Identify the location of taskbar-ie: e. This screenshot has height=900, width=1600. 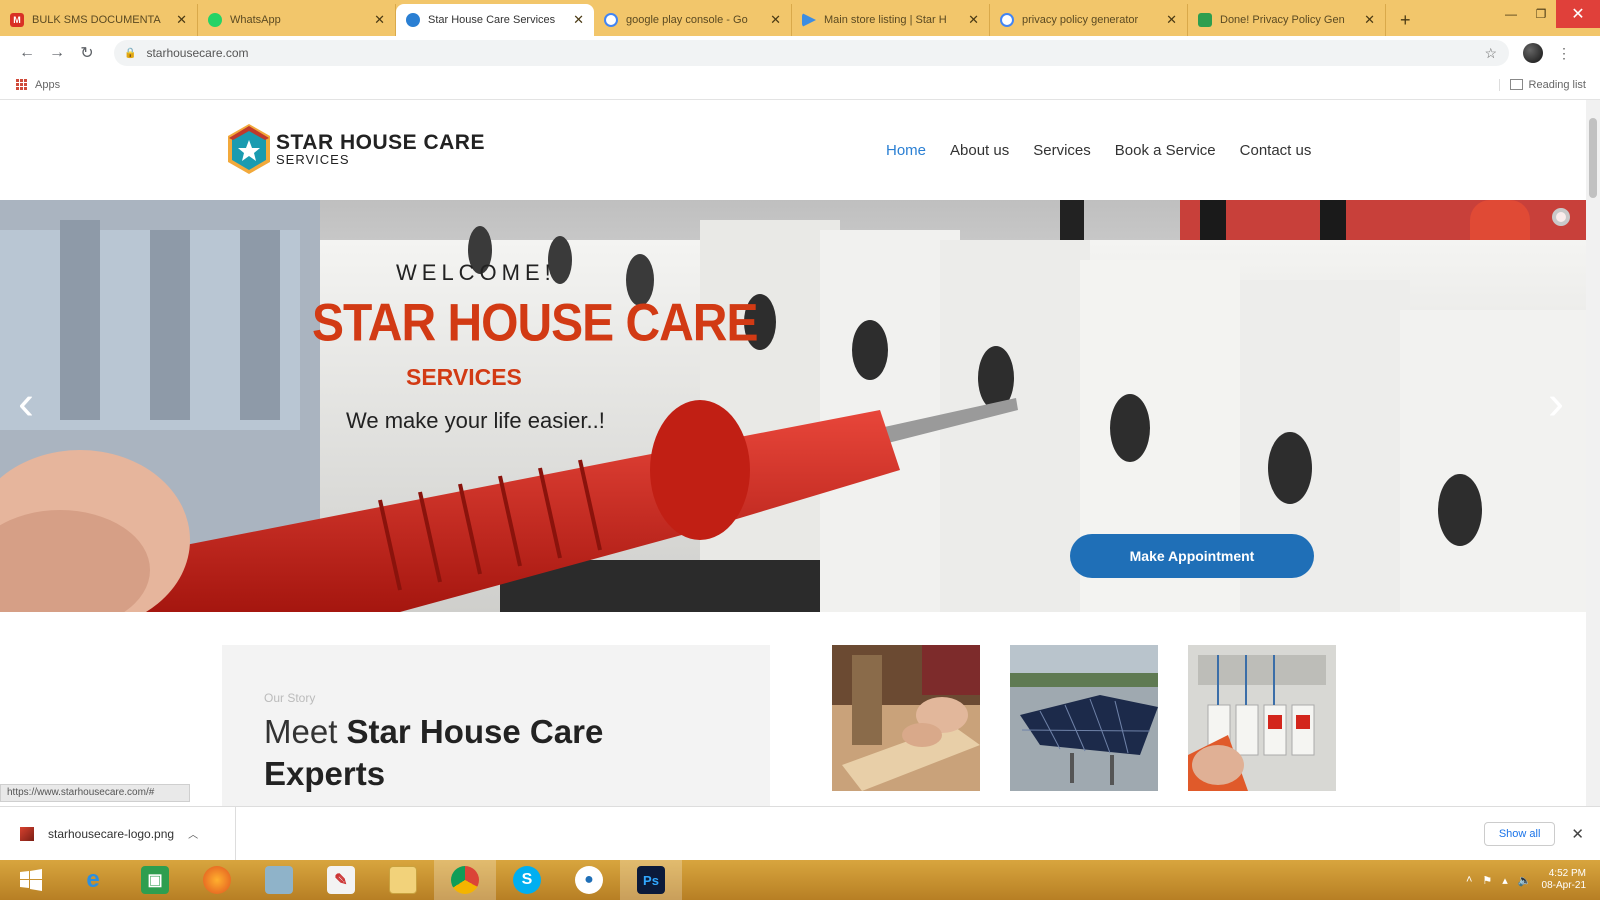
(93, 880).